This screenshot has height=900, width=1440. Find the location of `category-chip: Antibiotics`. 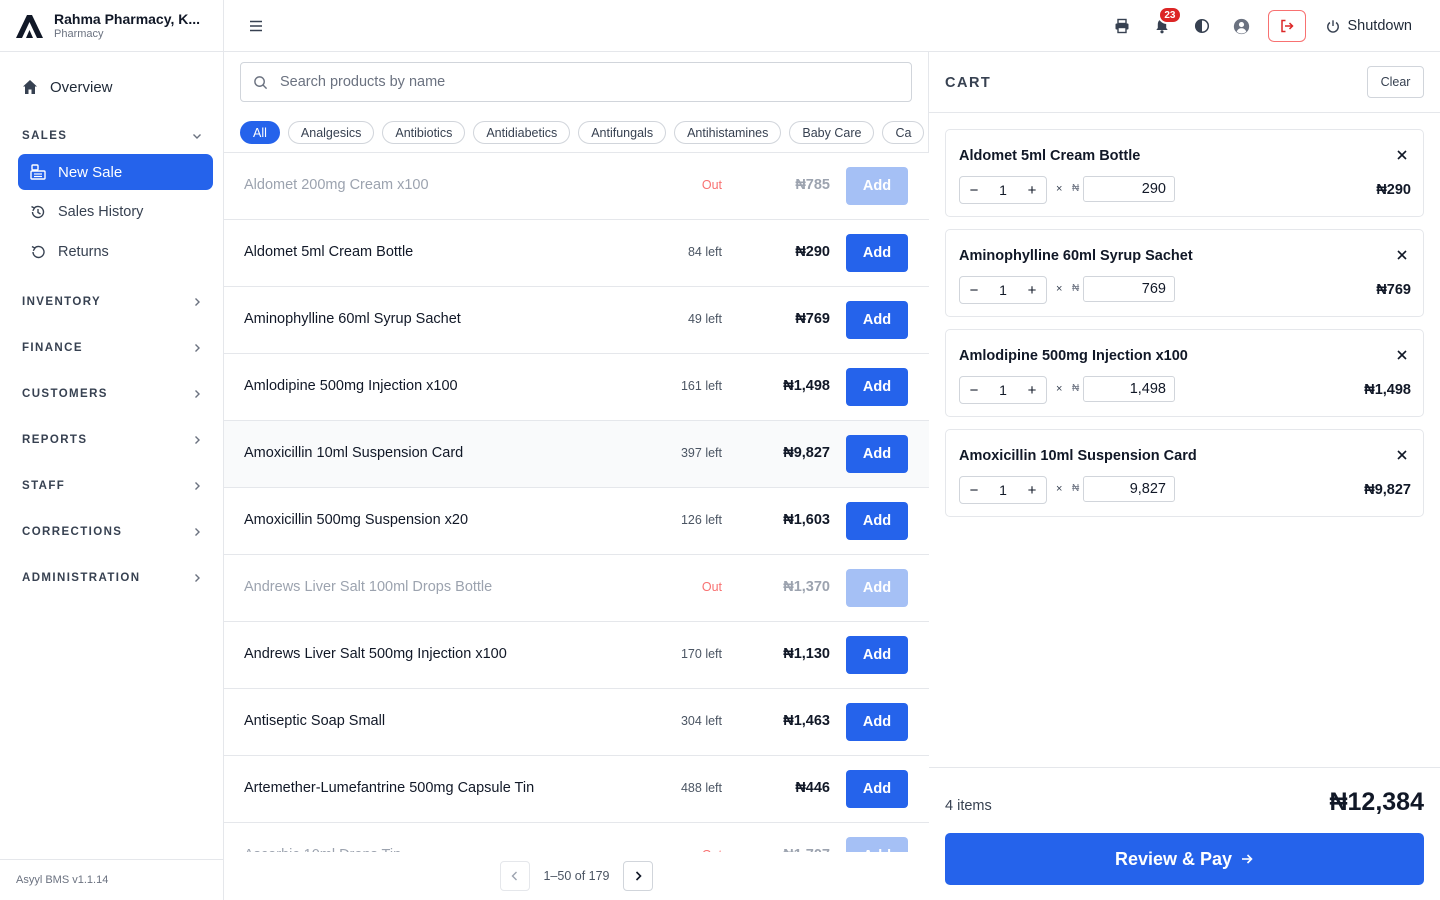

category-chip: Antibiotics is located at coordinates (424, 132).